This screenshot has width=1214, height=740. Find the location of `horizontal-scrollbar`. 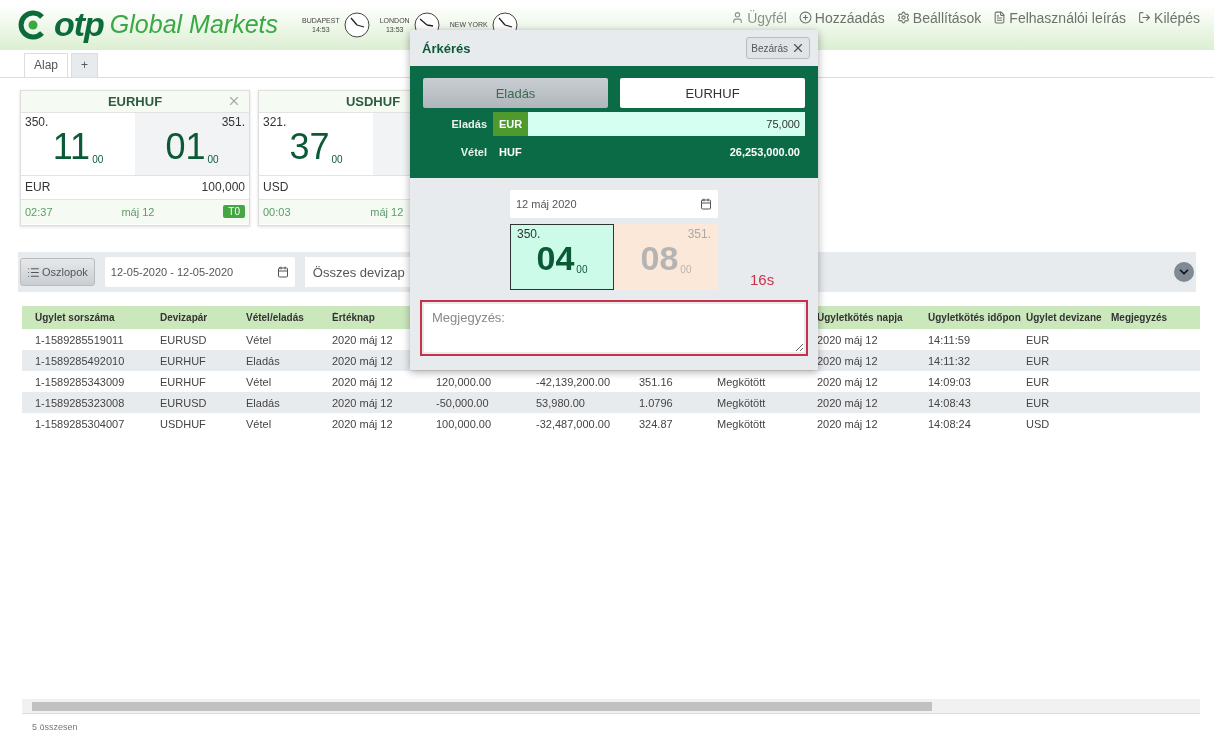

horizontal-scrollbar is located at coordinates (611, 706).